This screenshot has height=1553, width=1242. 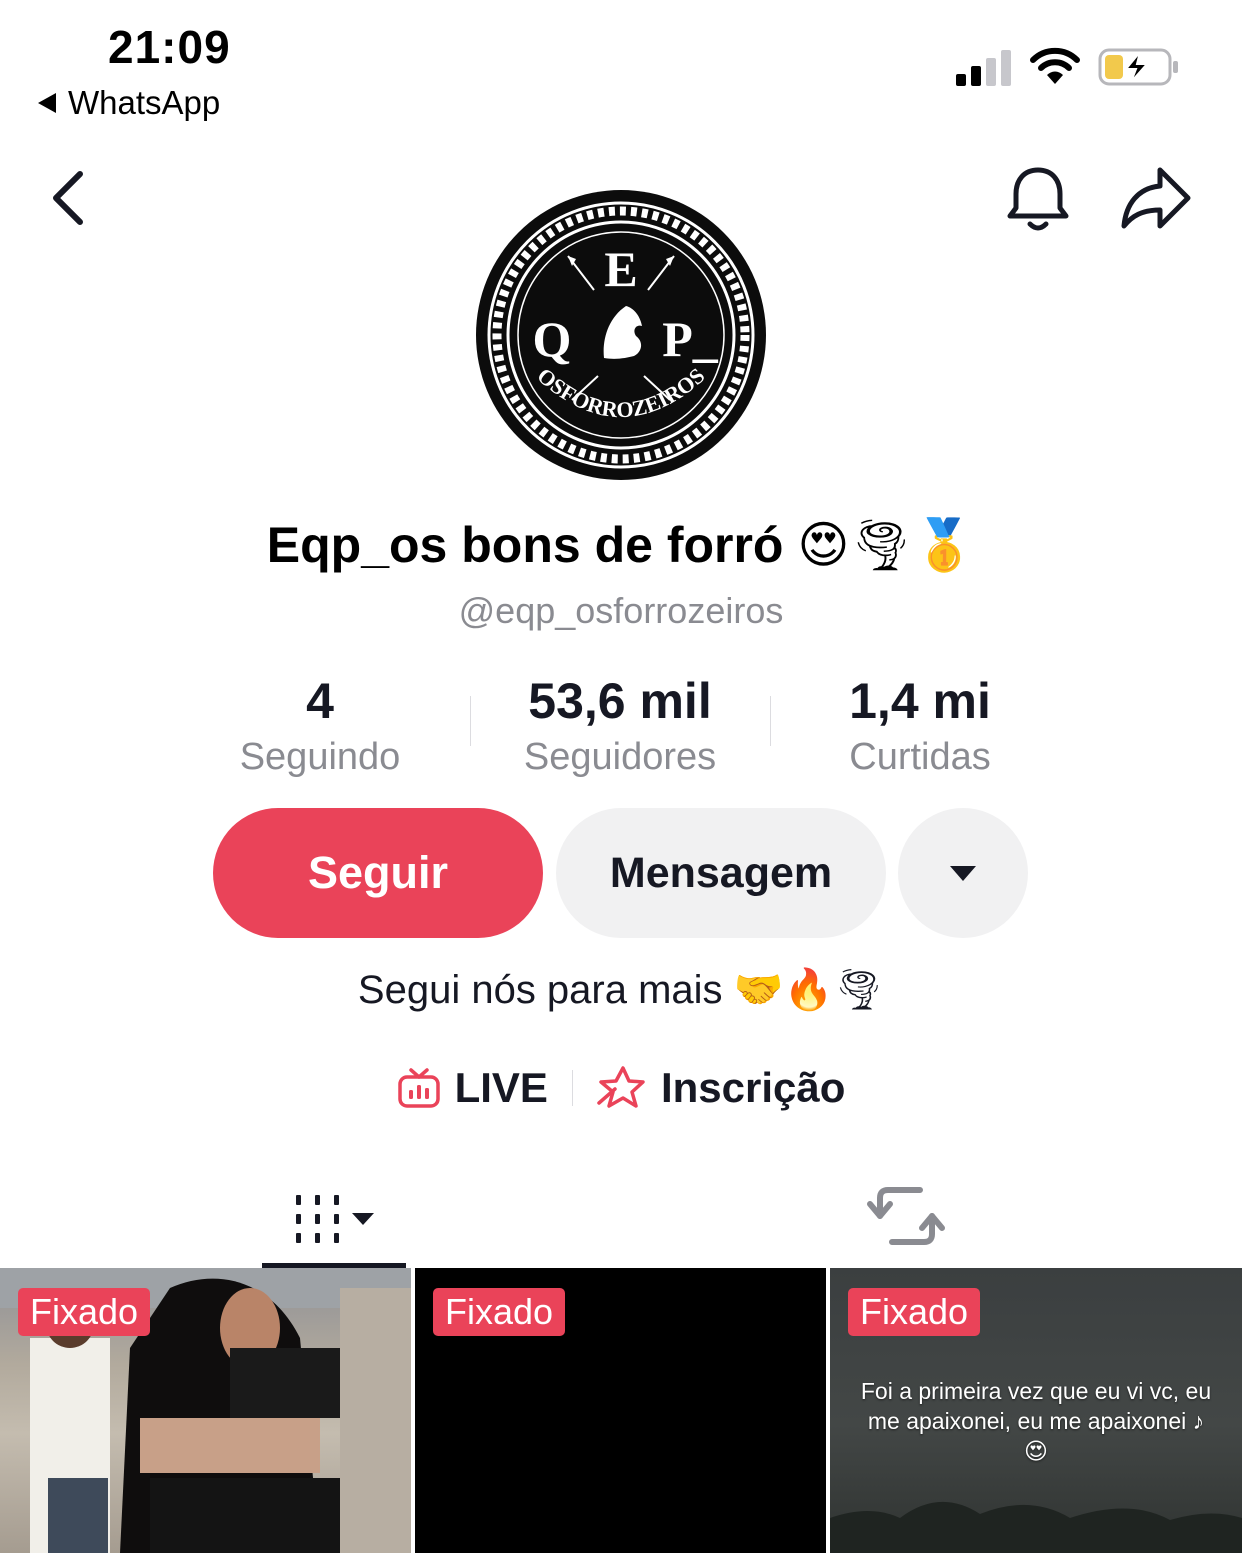 What do you see at coordinates (317, 1219) in the screenshot?
I see `grid-columns-icon` at bounding box center [317, 1219].